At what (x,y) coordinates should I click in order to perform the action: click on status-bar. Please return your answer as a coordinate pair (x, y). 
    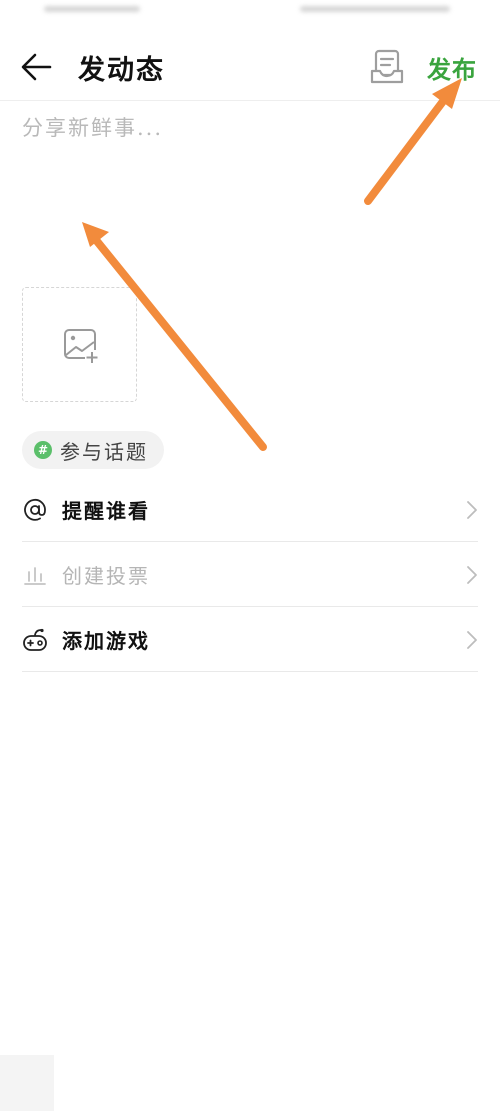
    Looking at the image, I should click on (250, 13).